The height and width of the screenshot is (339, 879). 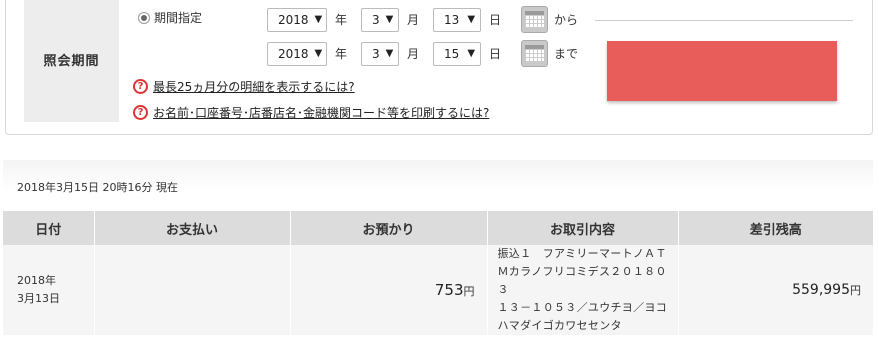 What do you see at coordinates (566, 20) in the screenshot?
I see `from-suffix: から` at bounding box center [566, 20].